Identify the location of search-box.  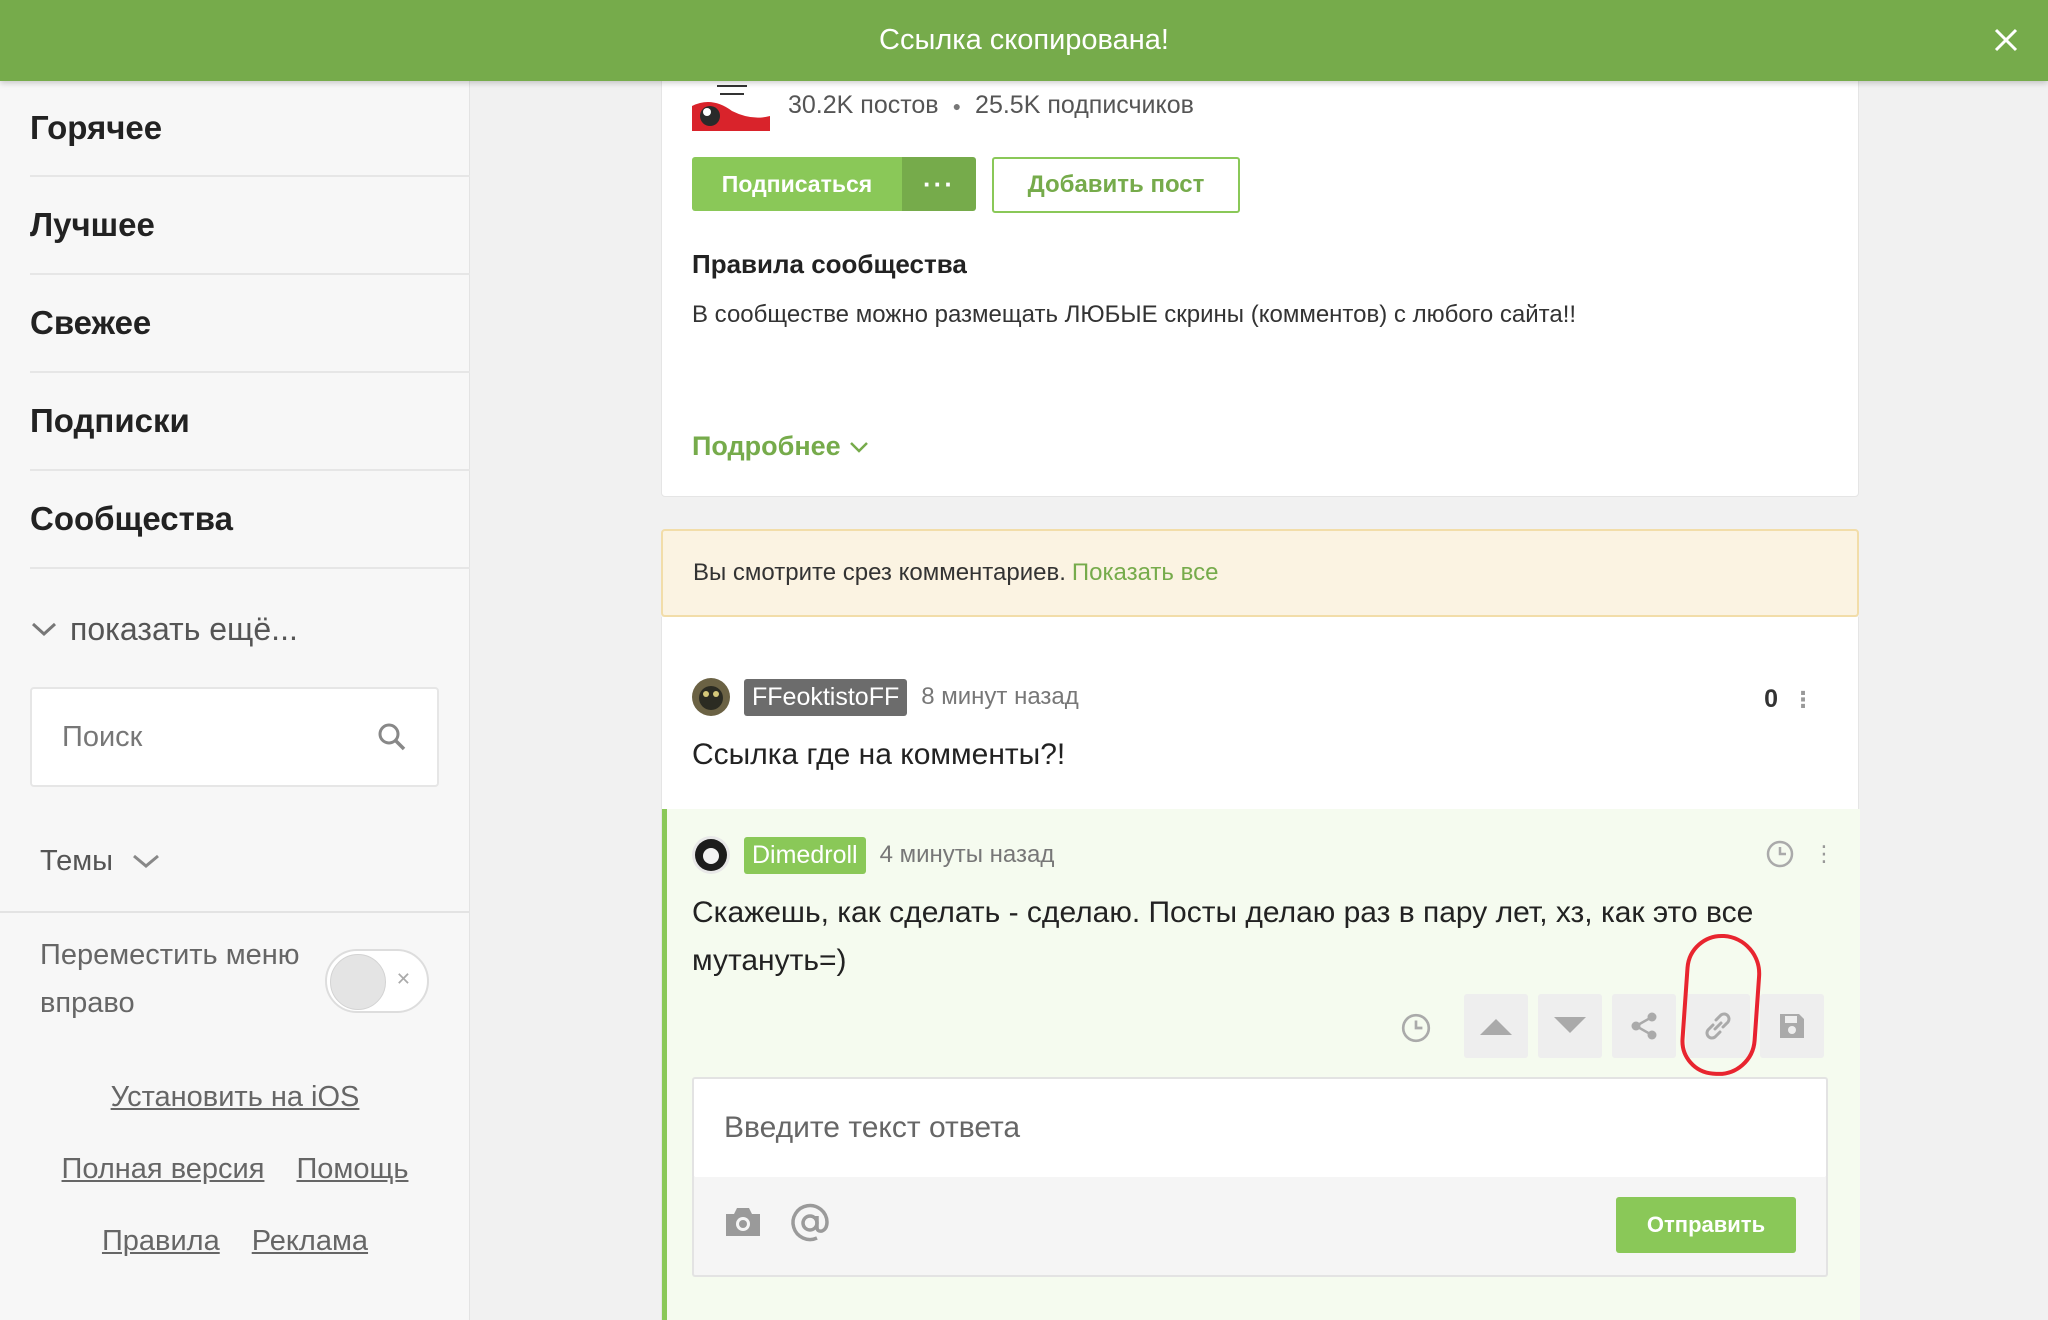
(234, 737).